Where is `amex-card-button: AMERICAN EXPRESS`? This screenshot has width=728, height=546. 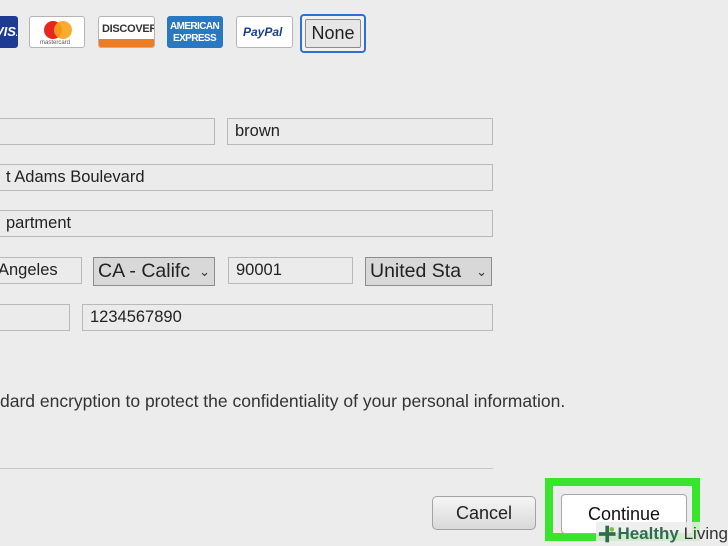 amex-card-button: AMERICAN EXPRESS is located at coordinates (195, 32).